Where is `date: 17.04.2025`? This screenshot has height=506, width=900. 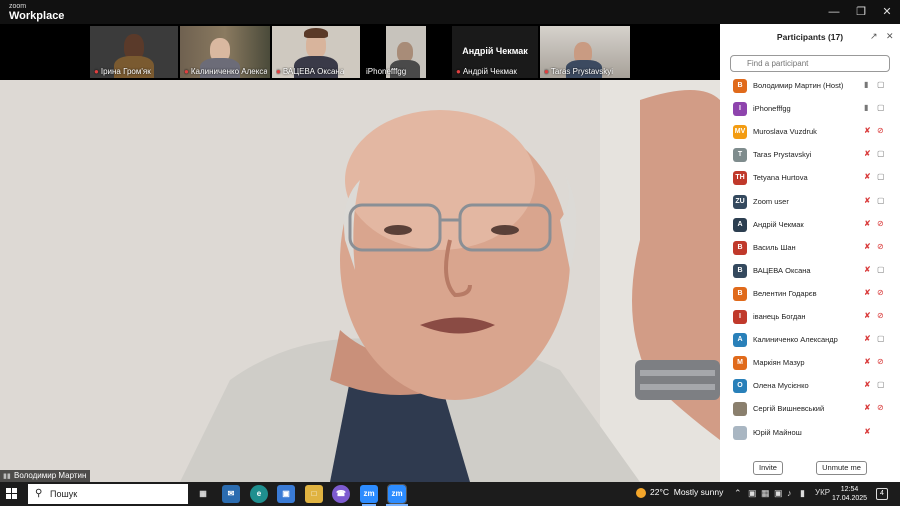 date: 17.04.2025 is located at coordinates (850, 498).